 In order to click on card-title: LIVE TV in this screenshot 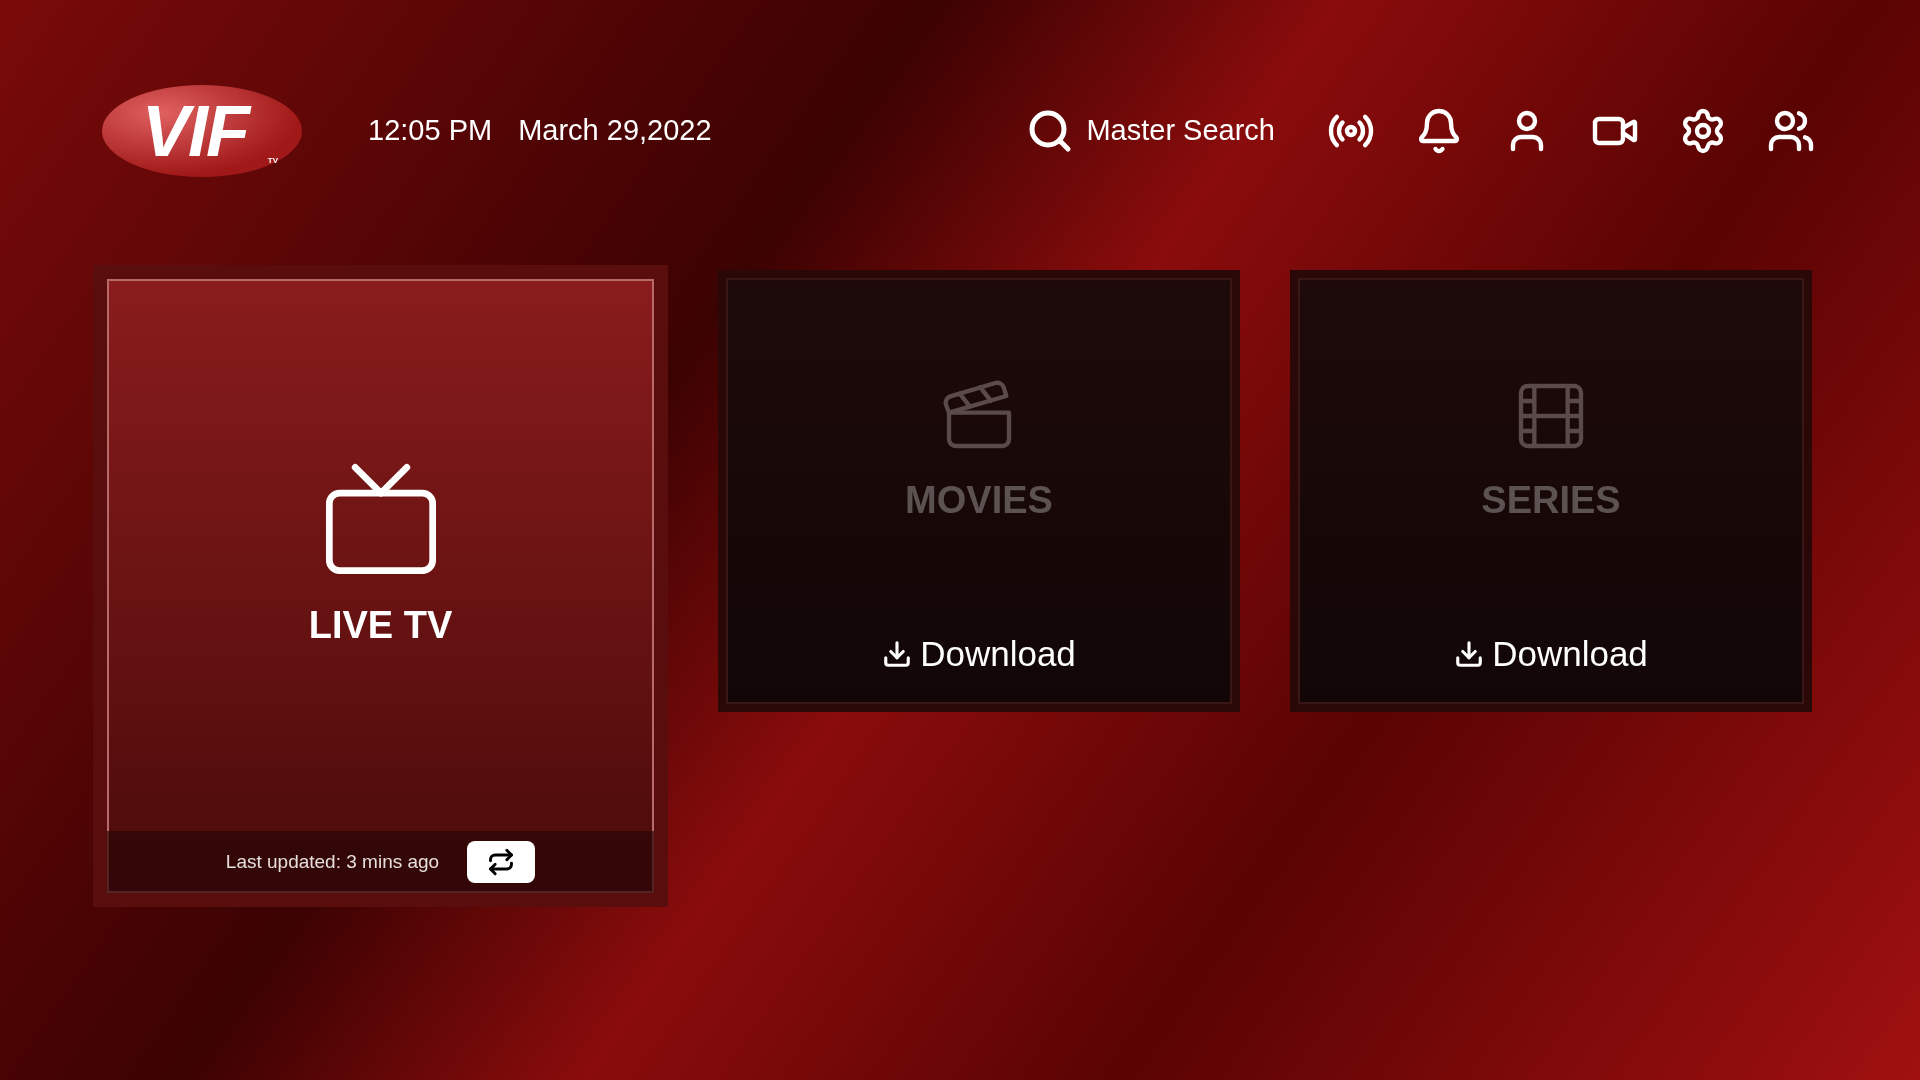, I will do `click(380, 625)`.